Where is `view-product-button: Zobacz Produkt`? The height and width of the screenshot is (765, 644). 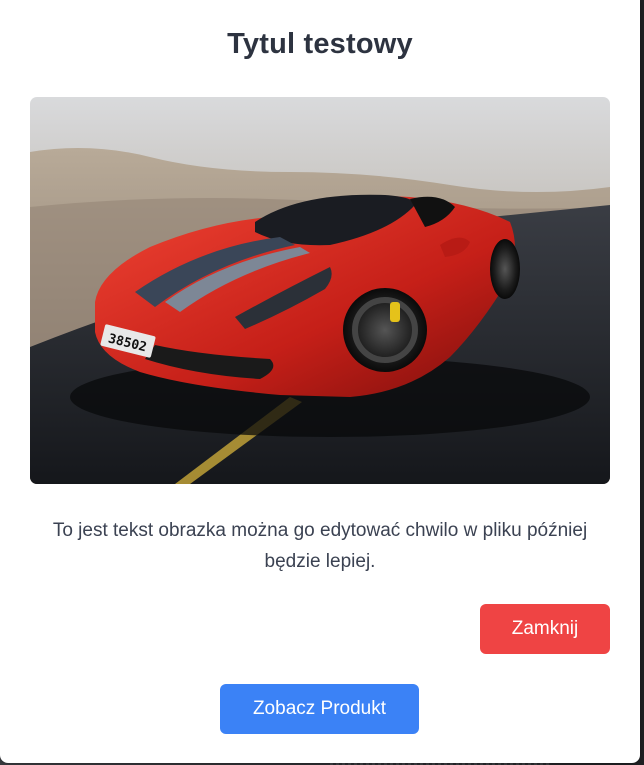 view-product-button: Zobacz Produkt is located at coordinates (319, 709).